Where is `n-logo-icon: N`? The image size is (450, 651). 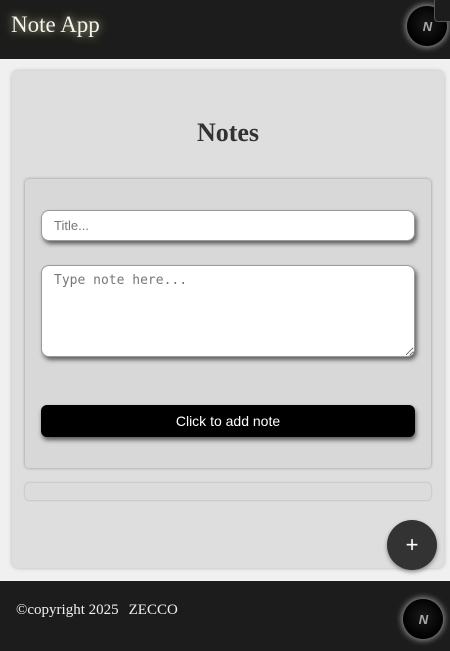
n-logo-icon: N is located at coordinates (423, 619).